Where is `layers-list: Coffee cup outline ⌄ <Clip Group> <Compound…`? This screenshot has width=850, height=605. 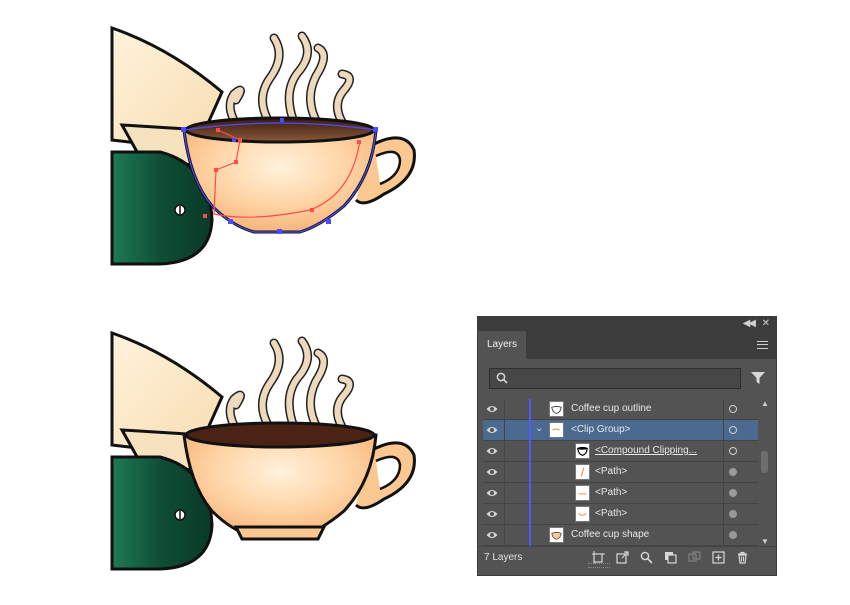
layers-list: Coffee cup outline ⌄ <Clip Group> <Compound… is located at coordinates (620, 472).